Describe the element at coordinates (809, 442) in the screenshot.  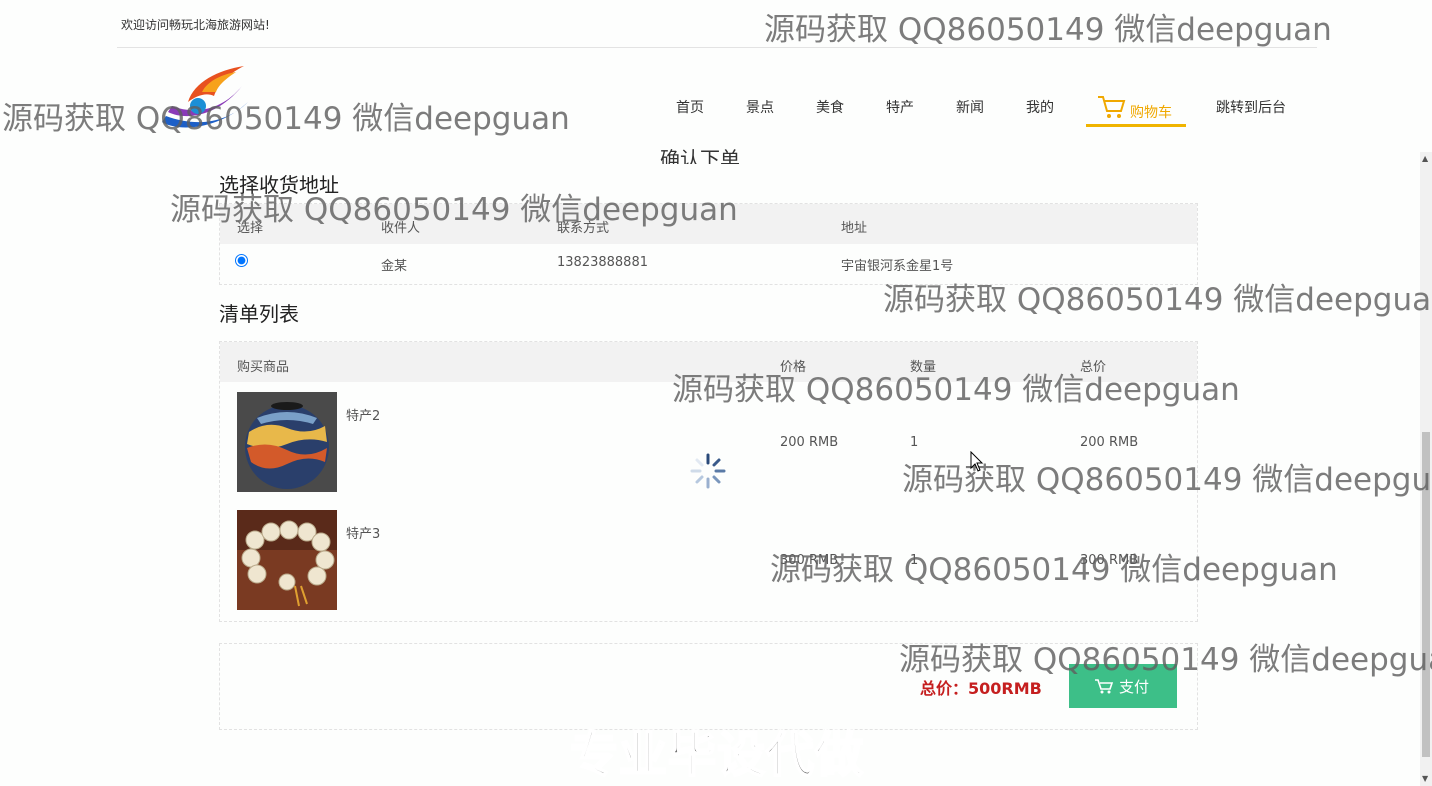
I see `product-price: 200 RMB` at that location.